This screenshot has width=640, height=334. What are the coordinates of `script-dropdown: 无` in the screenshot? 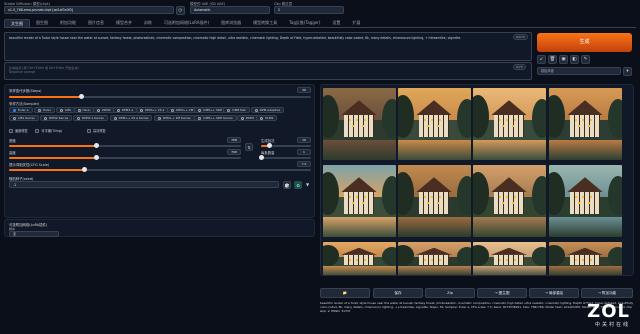 It's located at (34, 234).